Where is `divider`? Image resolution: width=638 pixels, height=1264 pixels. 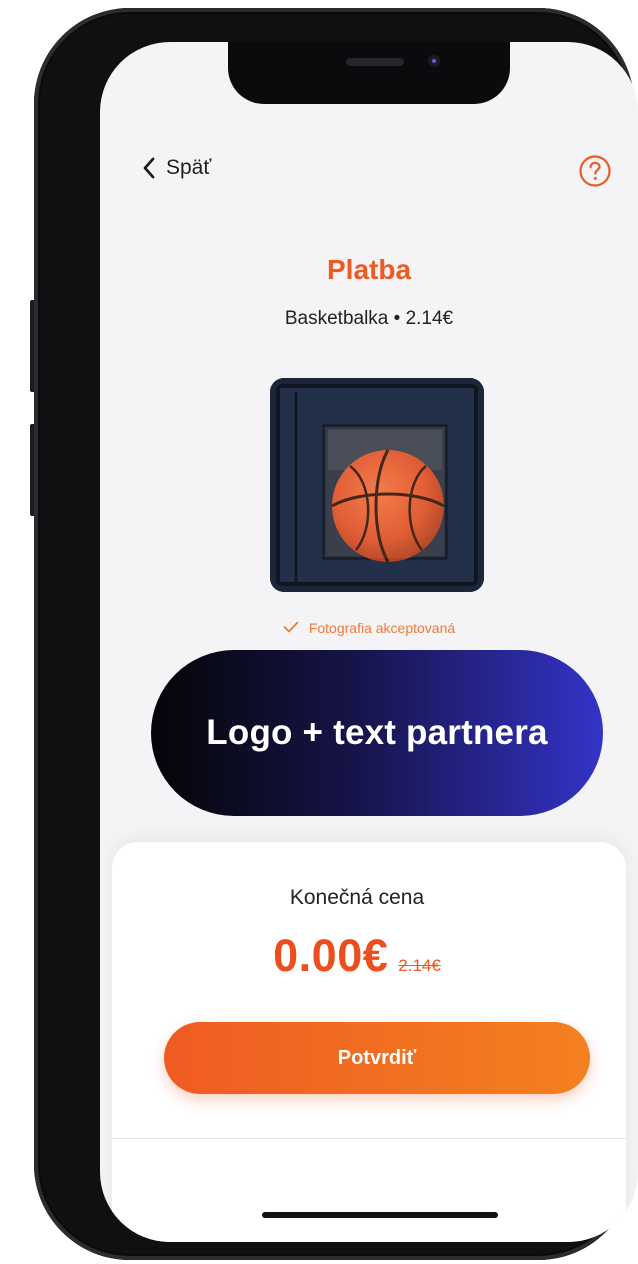
divider is located at coordinates (369, 1138).